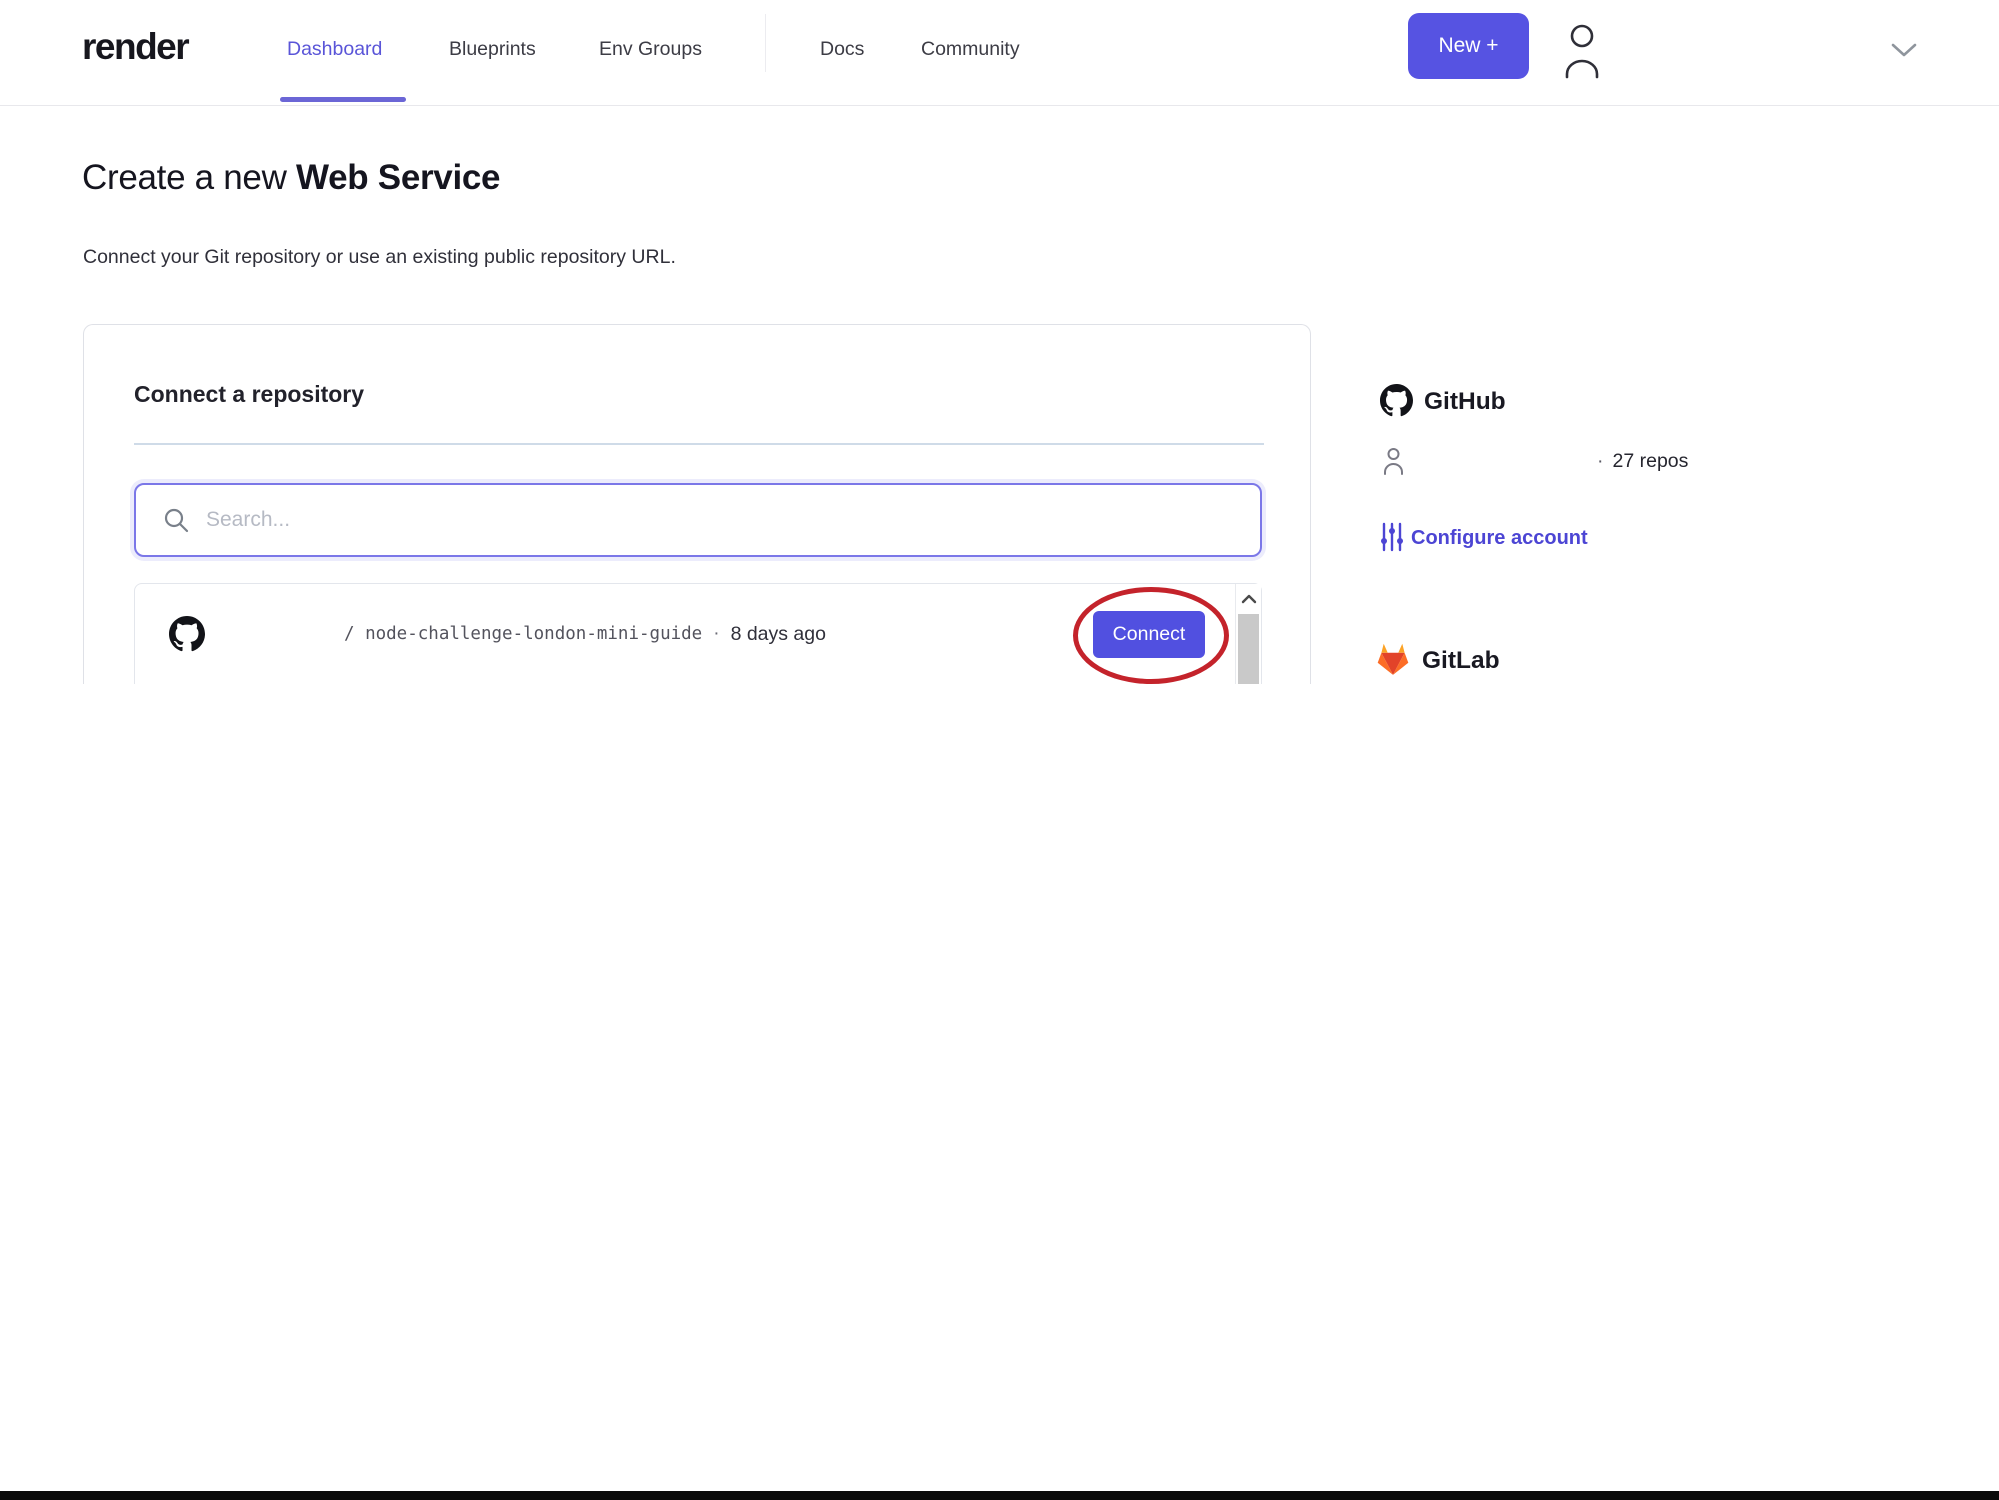 This screenshot has width=1999, height=1500. I want to click on page-title-emphasis: Web Service, so click(398, 177).